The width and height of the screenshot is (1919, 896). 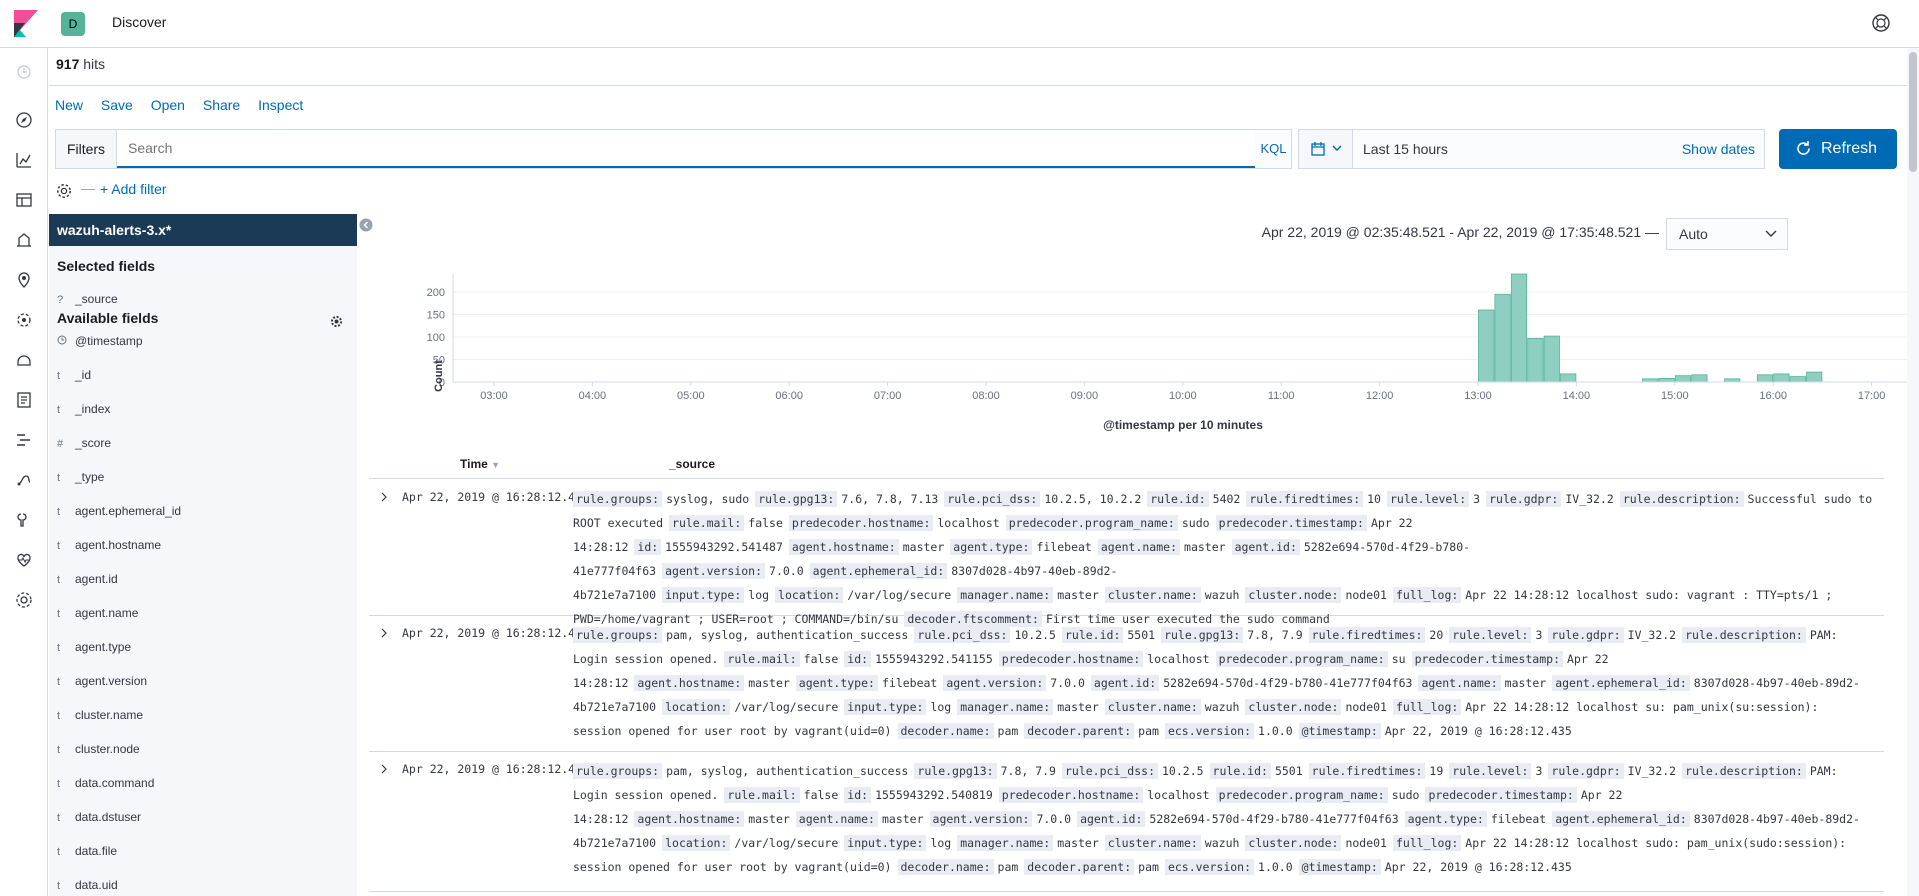 I want to click on space-avatar: D, so click(x=73, y=24).